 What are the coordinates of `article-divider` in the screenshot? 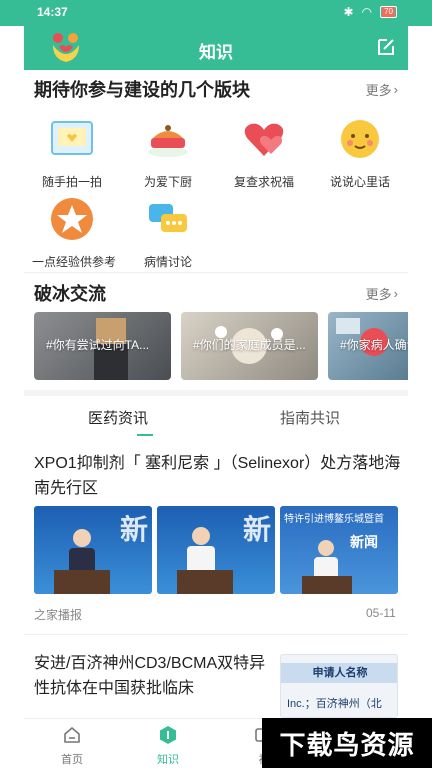 It's located at (216, 634).